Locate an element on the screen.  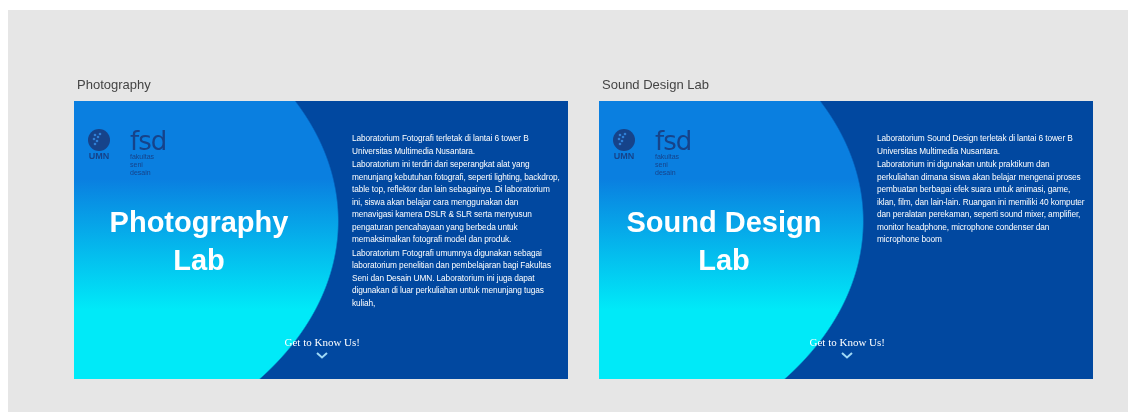
lab-title: Photography Lab is located at coordinates (199, 241).